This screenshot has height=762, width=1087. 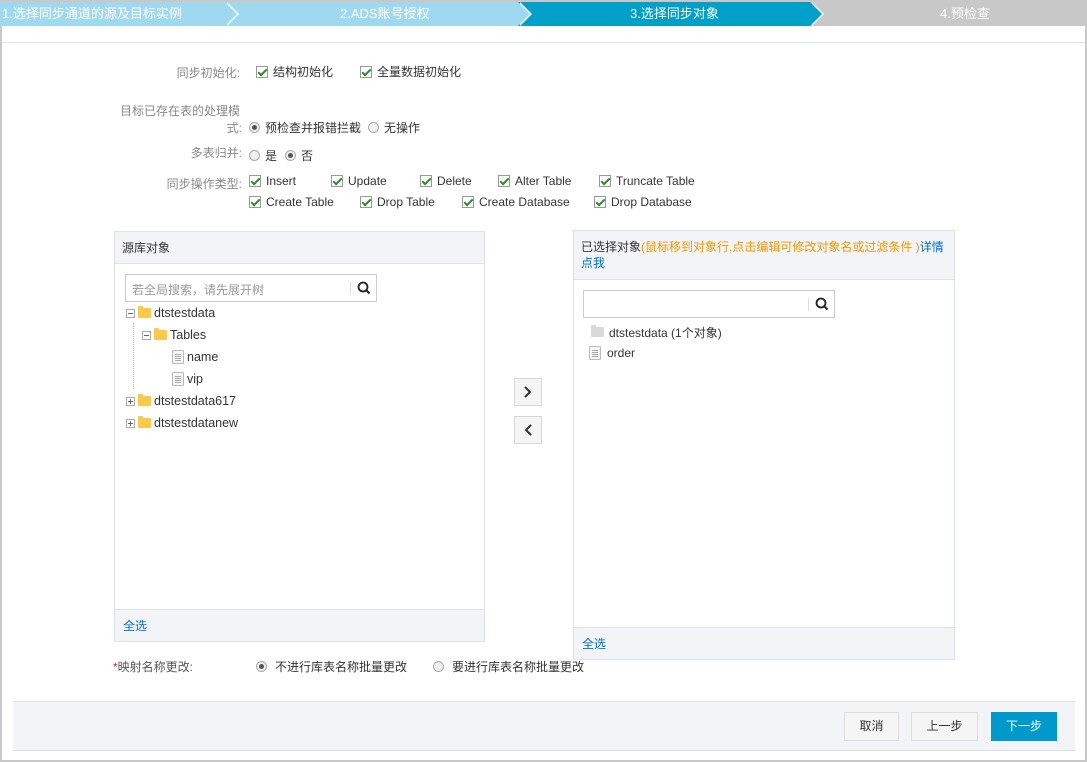 I want to click on remove-from-selected-button, so click(x=528, y=430).